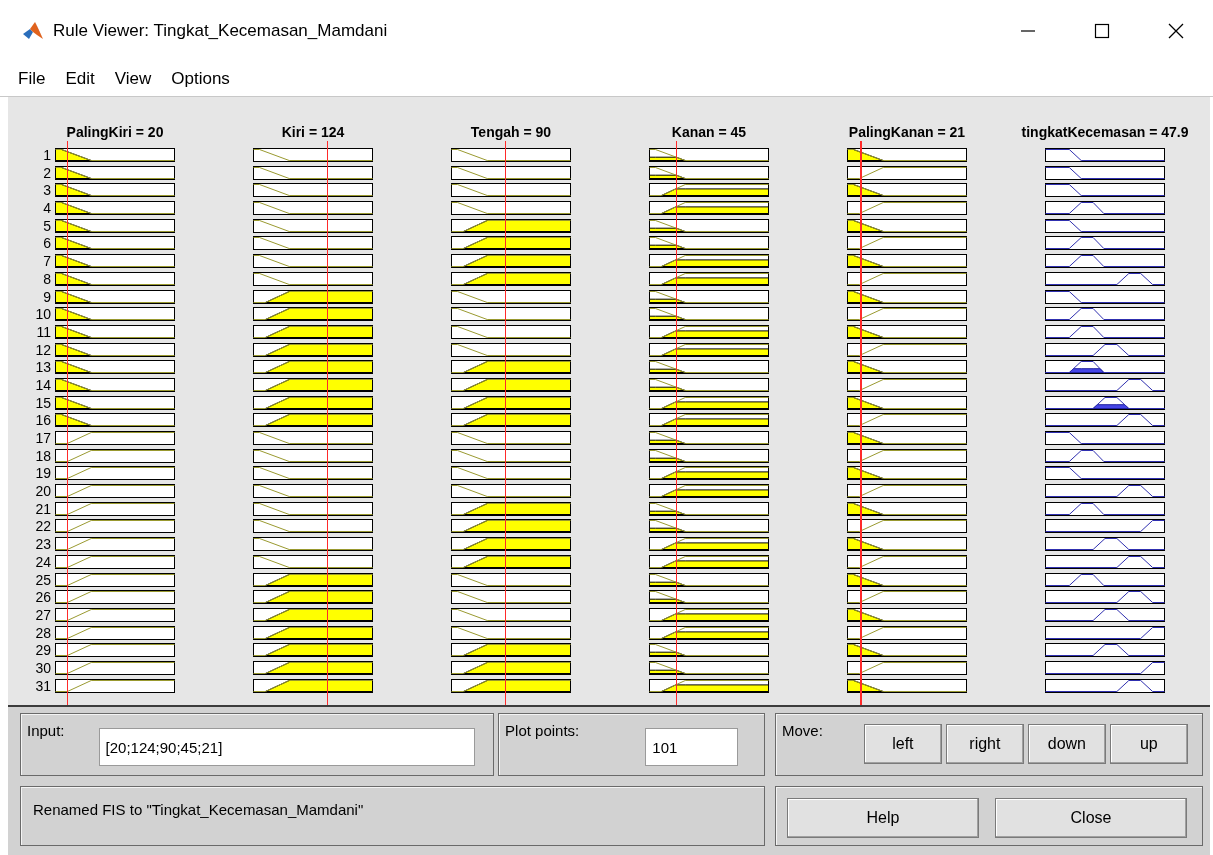  Describe the element at coordinates (43, 316) in the screenshot. I see `rule-number: 10` at that location.